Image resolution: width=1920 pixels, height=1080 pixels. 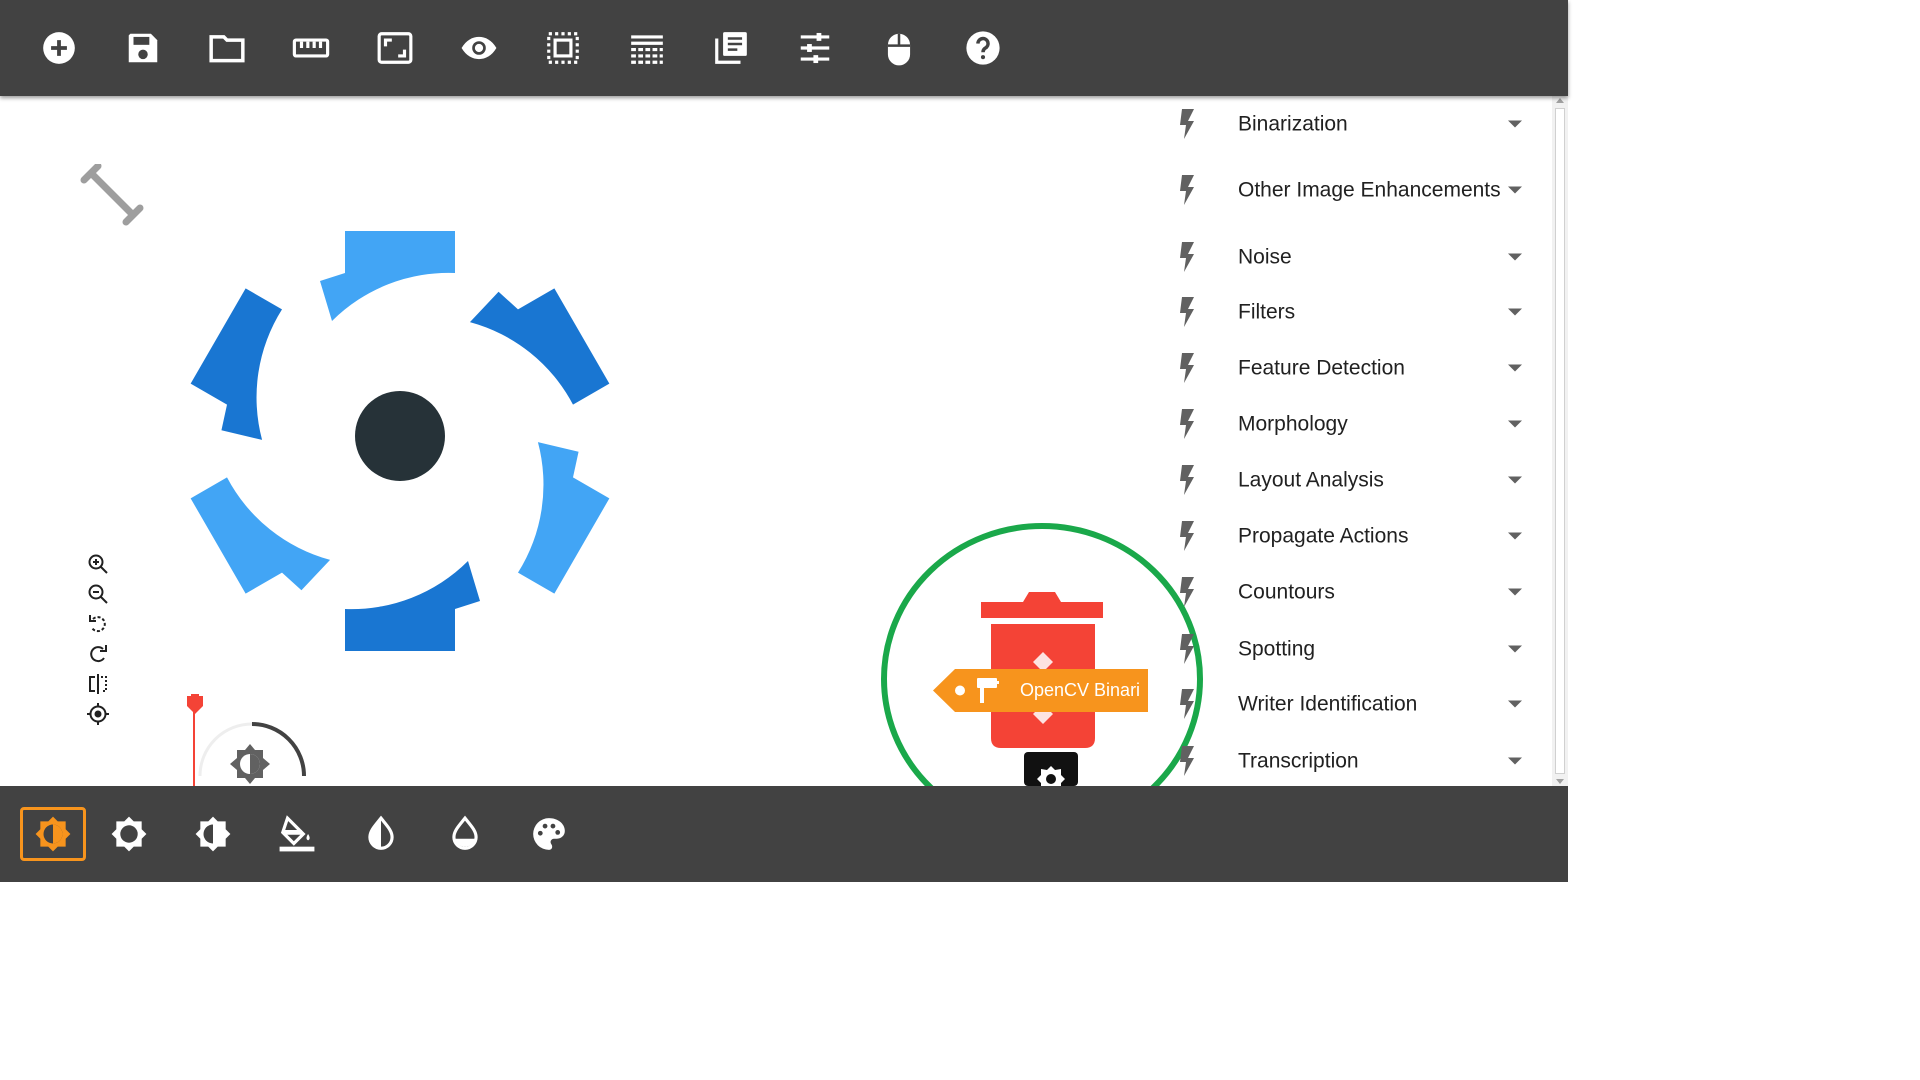 What do you see at coordinates (297, 834) in the screenshot?
I see `fill-color-icon` at bounding box center [297, 834].